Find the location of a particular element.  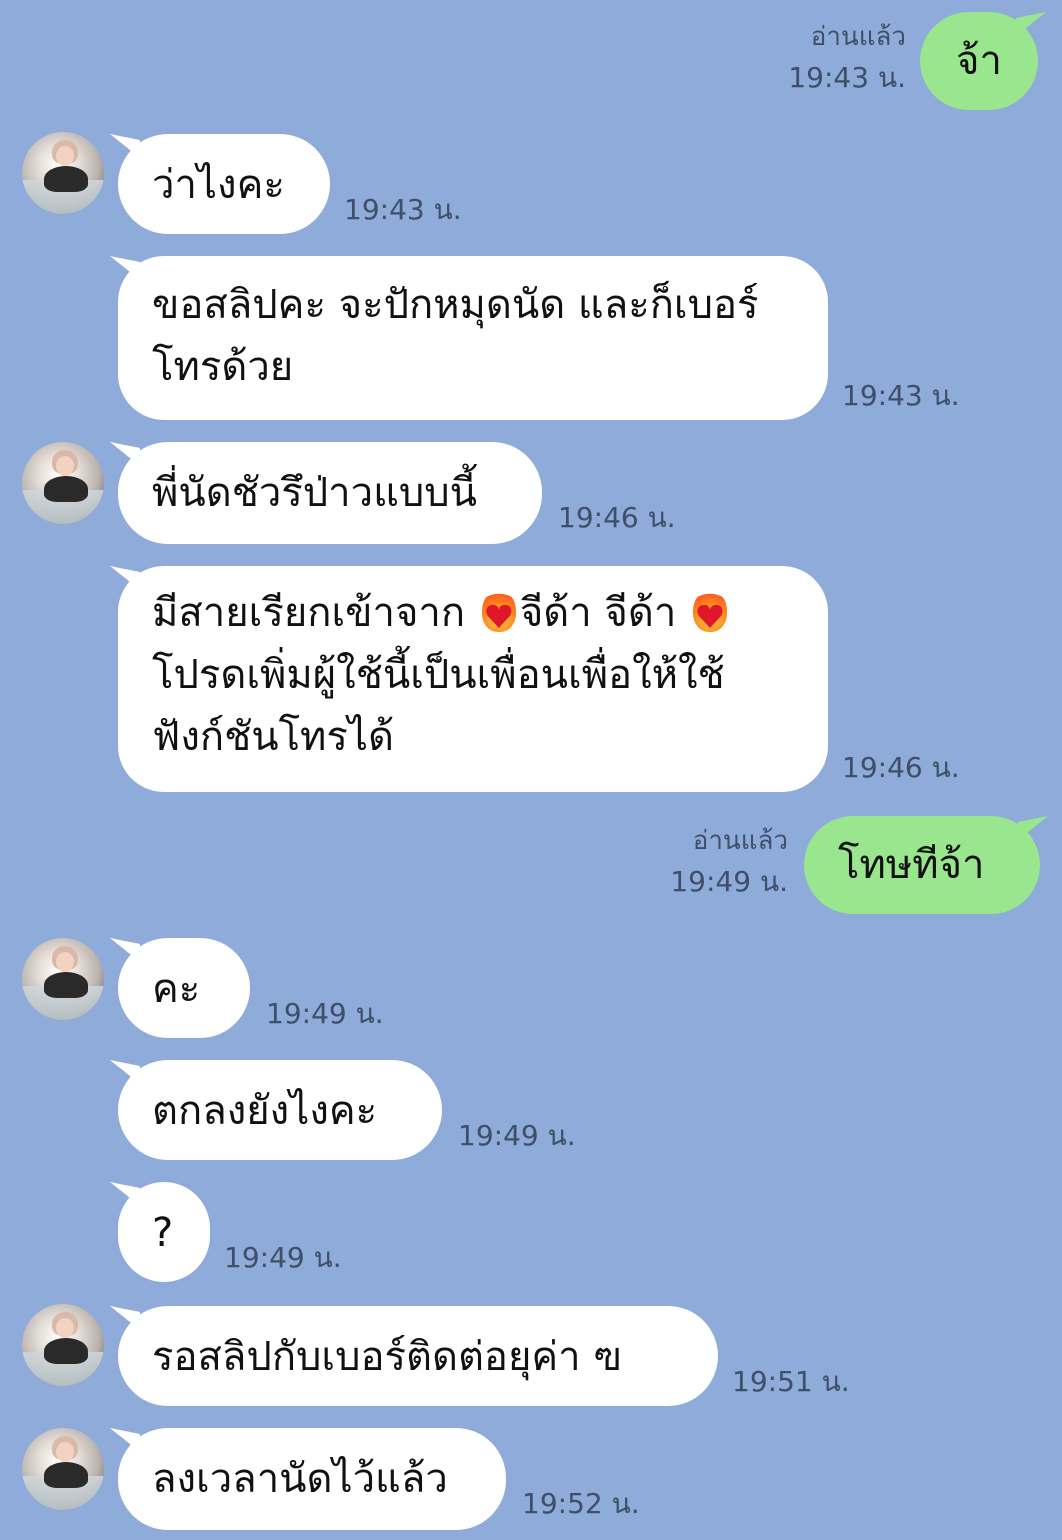

outgoing-message-bubble: จ้า is located at coordinates (979, 61).